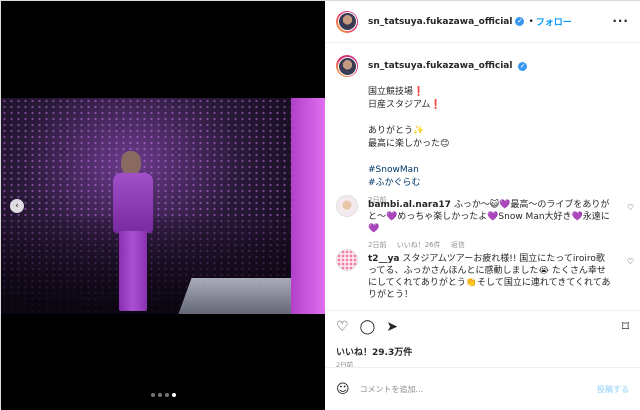  What do you see at coordinates (392, 327) in the screenshot?
I see `share-icon: ➤` at bounding box center [392, 327].